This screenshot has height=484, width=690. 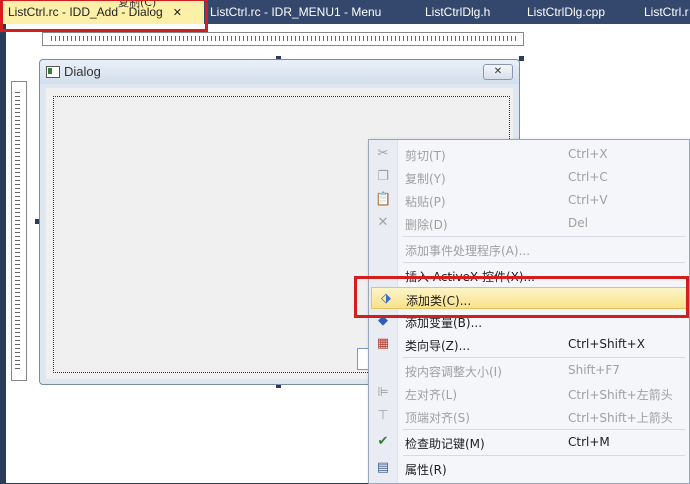 I want to click on menu-item-label: 检查助记键(M), so click(x=445, y=444).